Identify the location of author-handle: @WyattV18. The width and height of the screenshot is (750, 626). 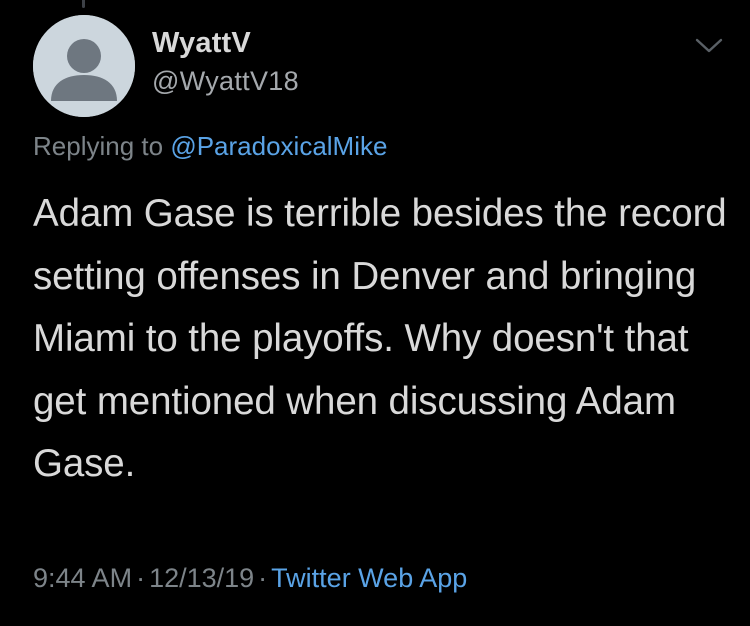
(225, 81).